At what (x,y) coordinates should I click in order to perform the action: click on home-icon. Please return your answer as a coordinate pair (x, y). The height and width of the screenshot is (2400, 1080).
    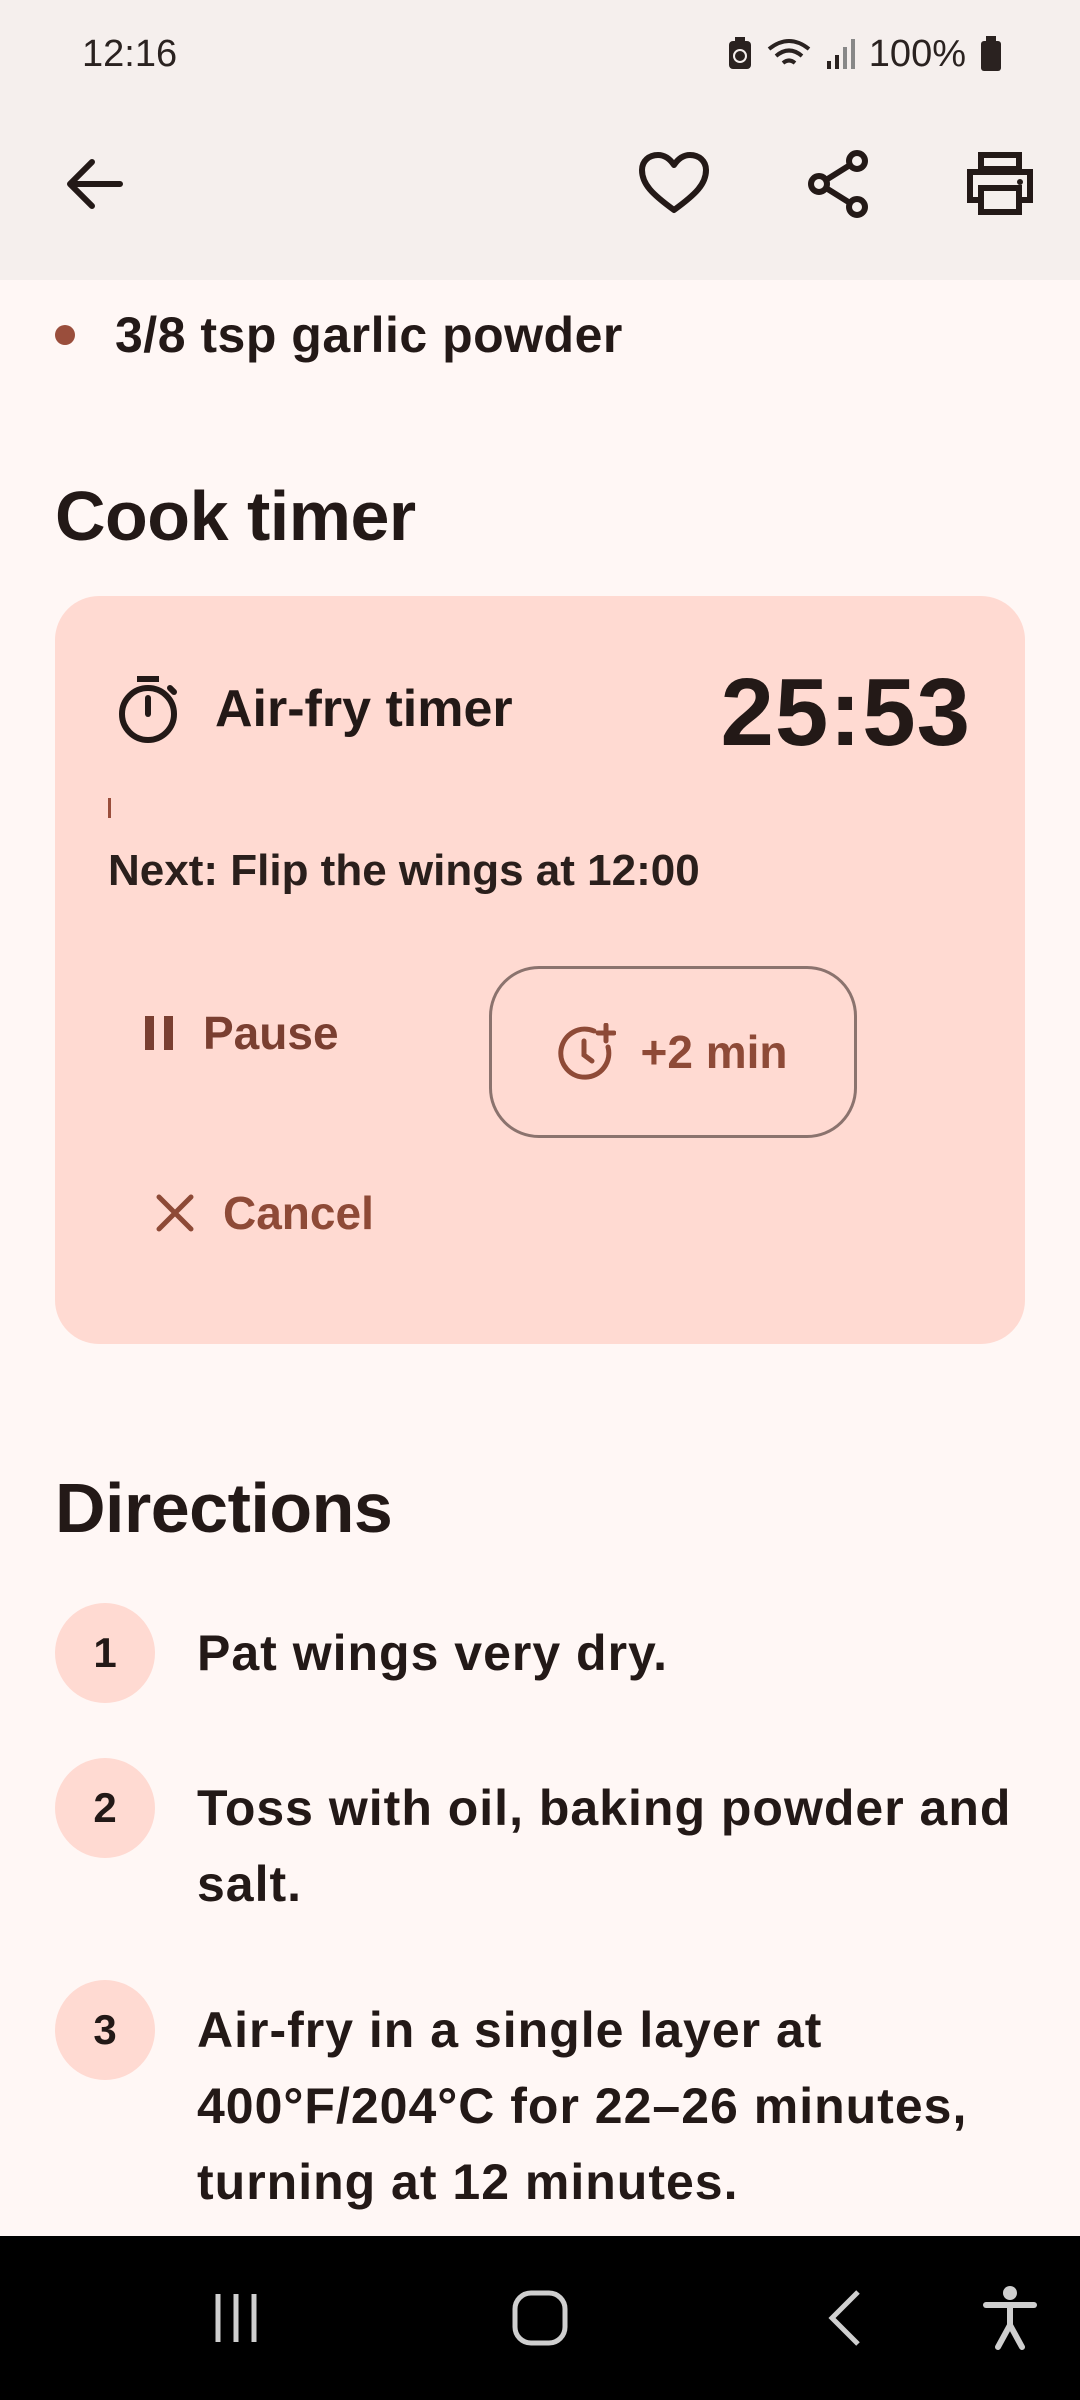
    Looking at the image, I should click on (540, 2318).